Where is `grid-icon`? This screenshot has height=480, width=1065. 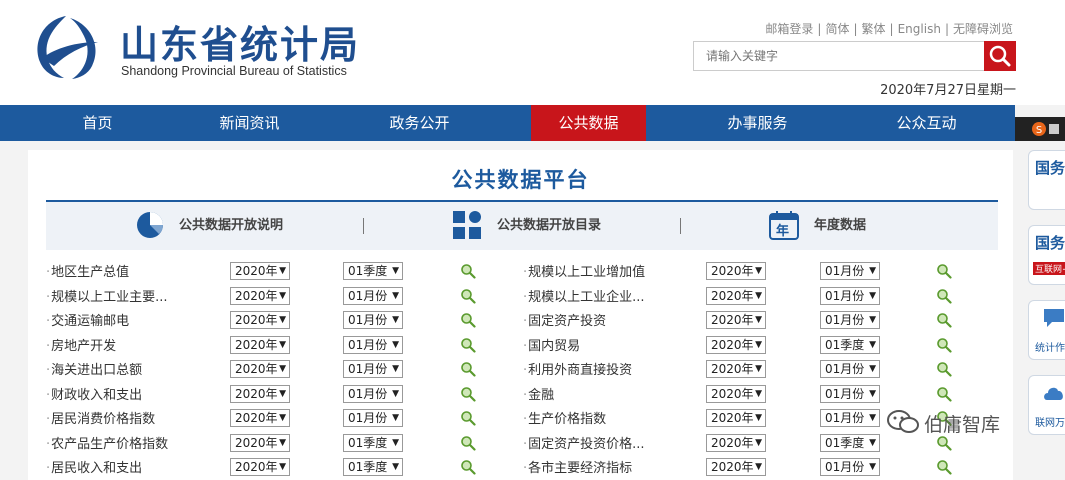
grid-icon is located at coordinates (467, 225).